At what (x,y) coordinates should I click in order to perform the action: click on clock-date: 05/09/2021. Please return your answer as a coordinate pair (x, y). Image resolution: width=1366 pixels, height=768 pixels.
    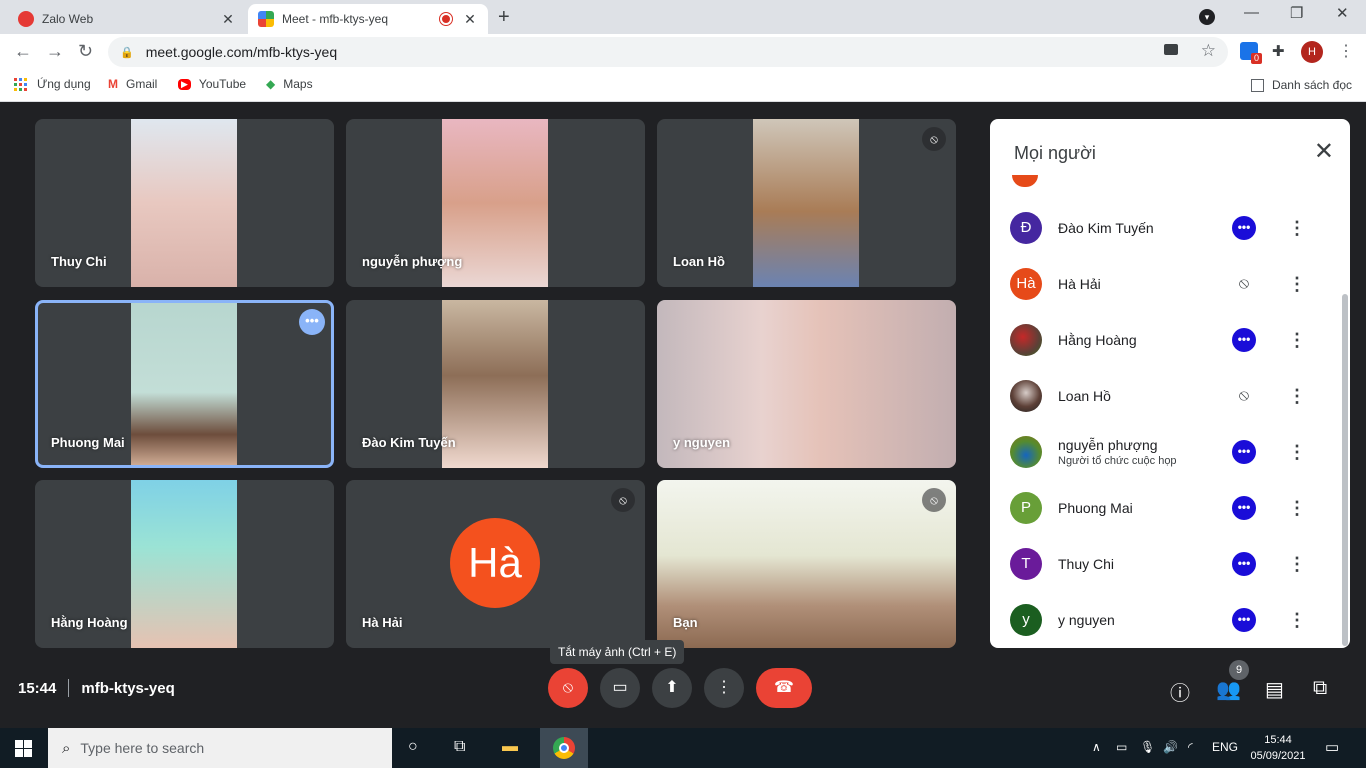
    Looking at the image, I should click on (1278, 756).